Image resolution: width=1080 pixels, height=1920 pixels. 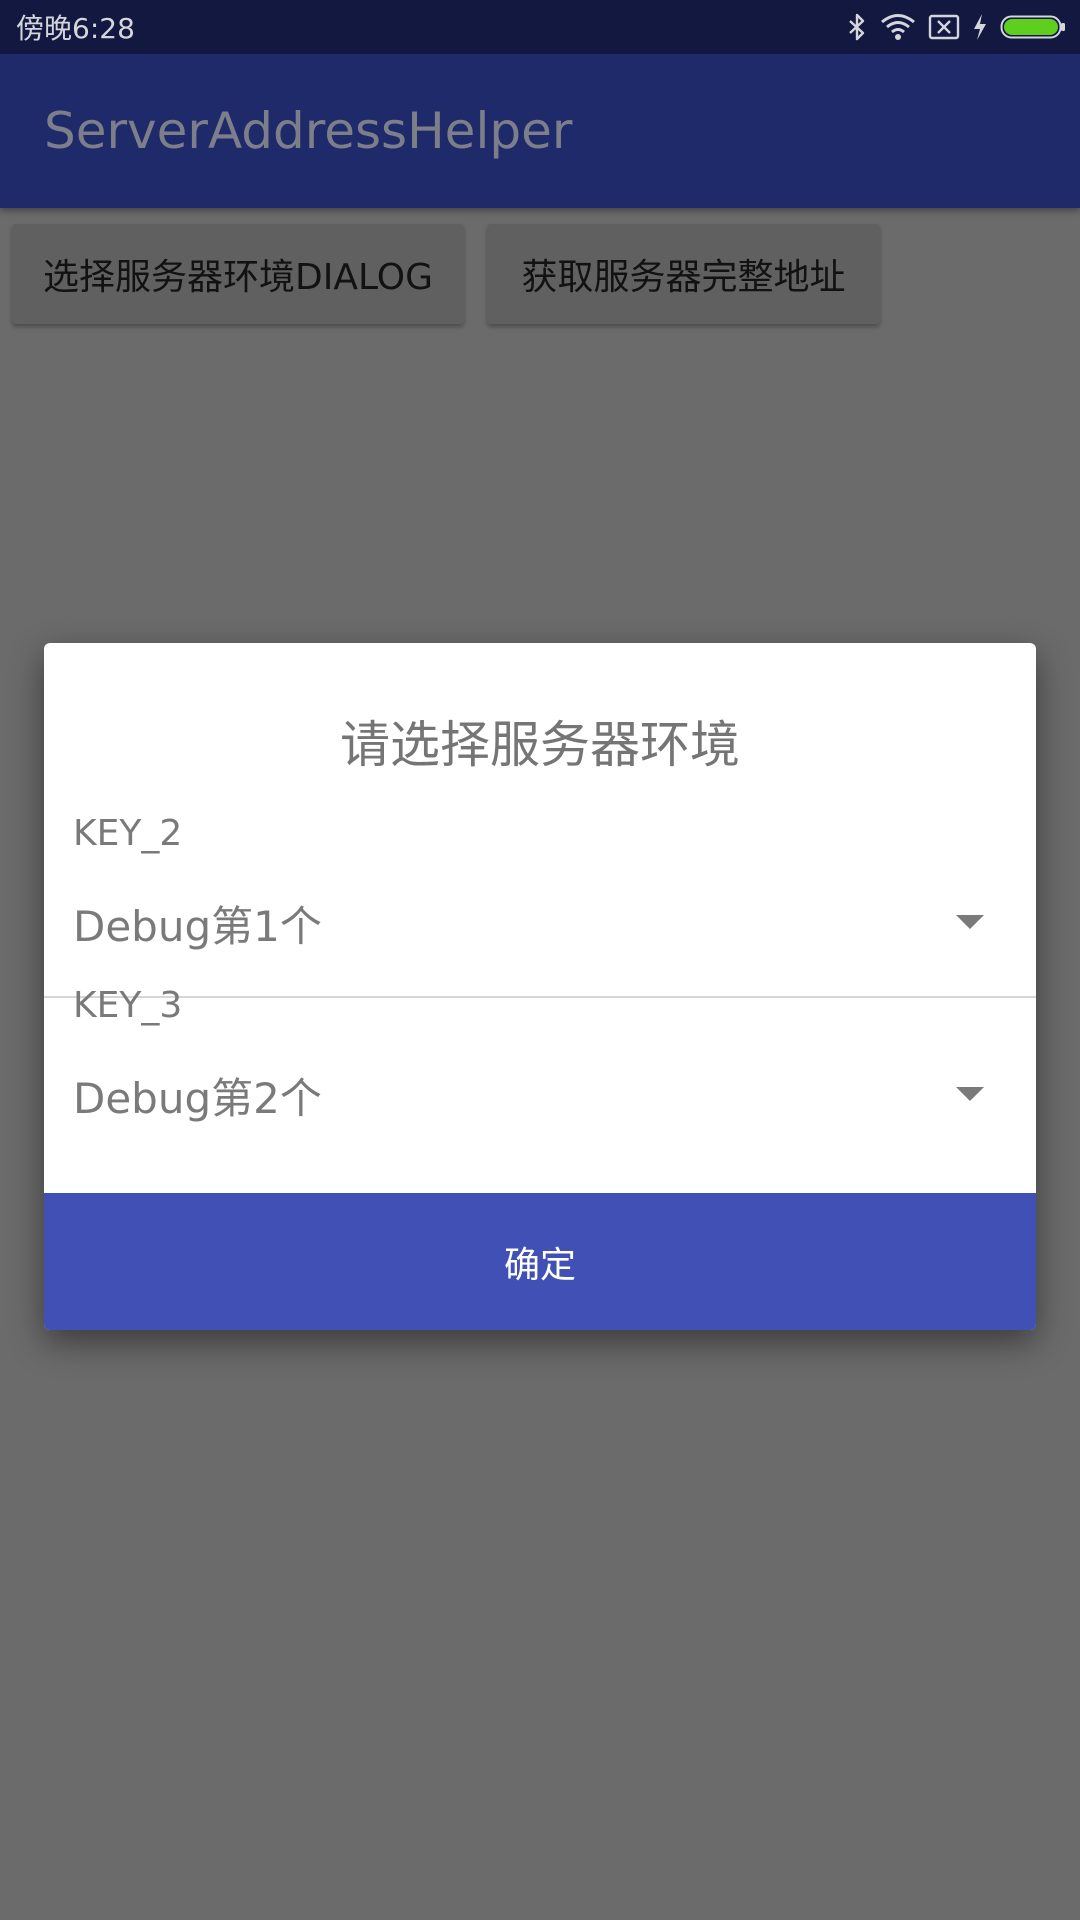 I want to click on charging-bolt-icon, so click(x=980, y=27).